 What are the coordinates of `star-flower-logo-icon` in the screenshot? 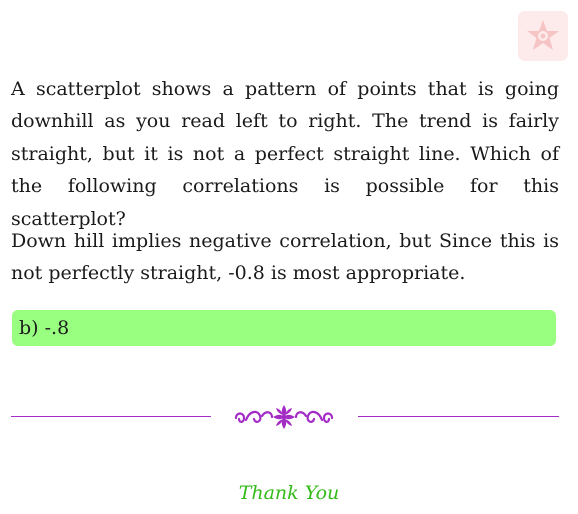 It's located at (543, 35).